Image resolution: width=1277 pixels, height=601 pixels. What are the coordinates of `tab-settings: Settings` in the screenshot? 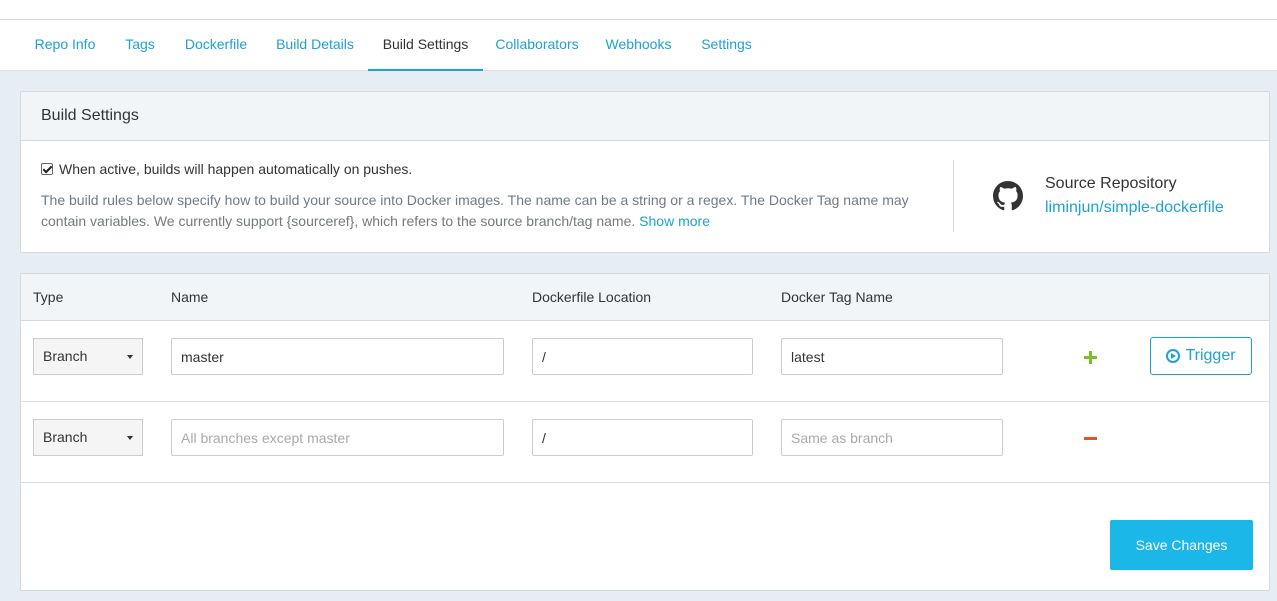 It's located at (726, 45).